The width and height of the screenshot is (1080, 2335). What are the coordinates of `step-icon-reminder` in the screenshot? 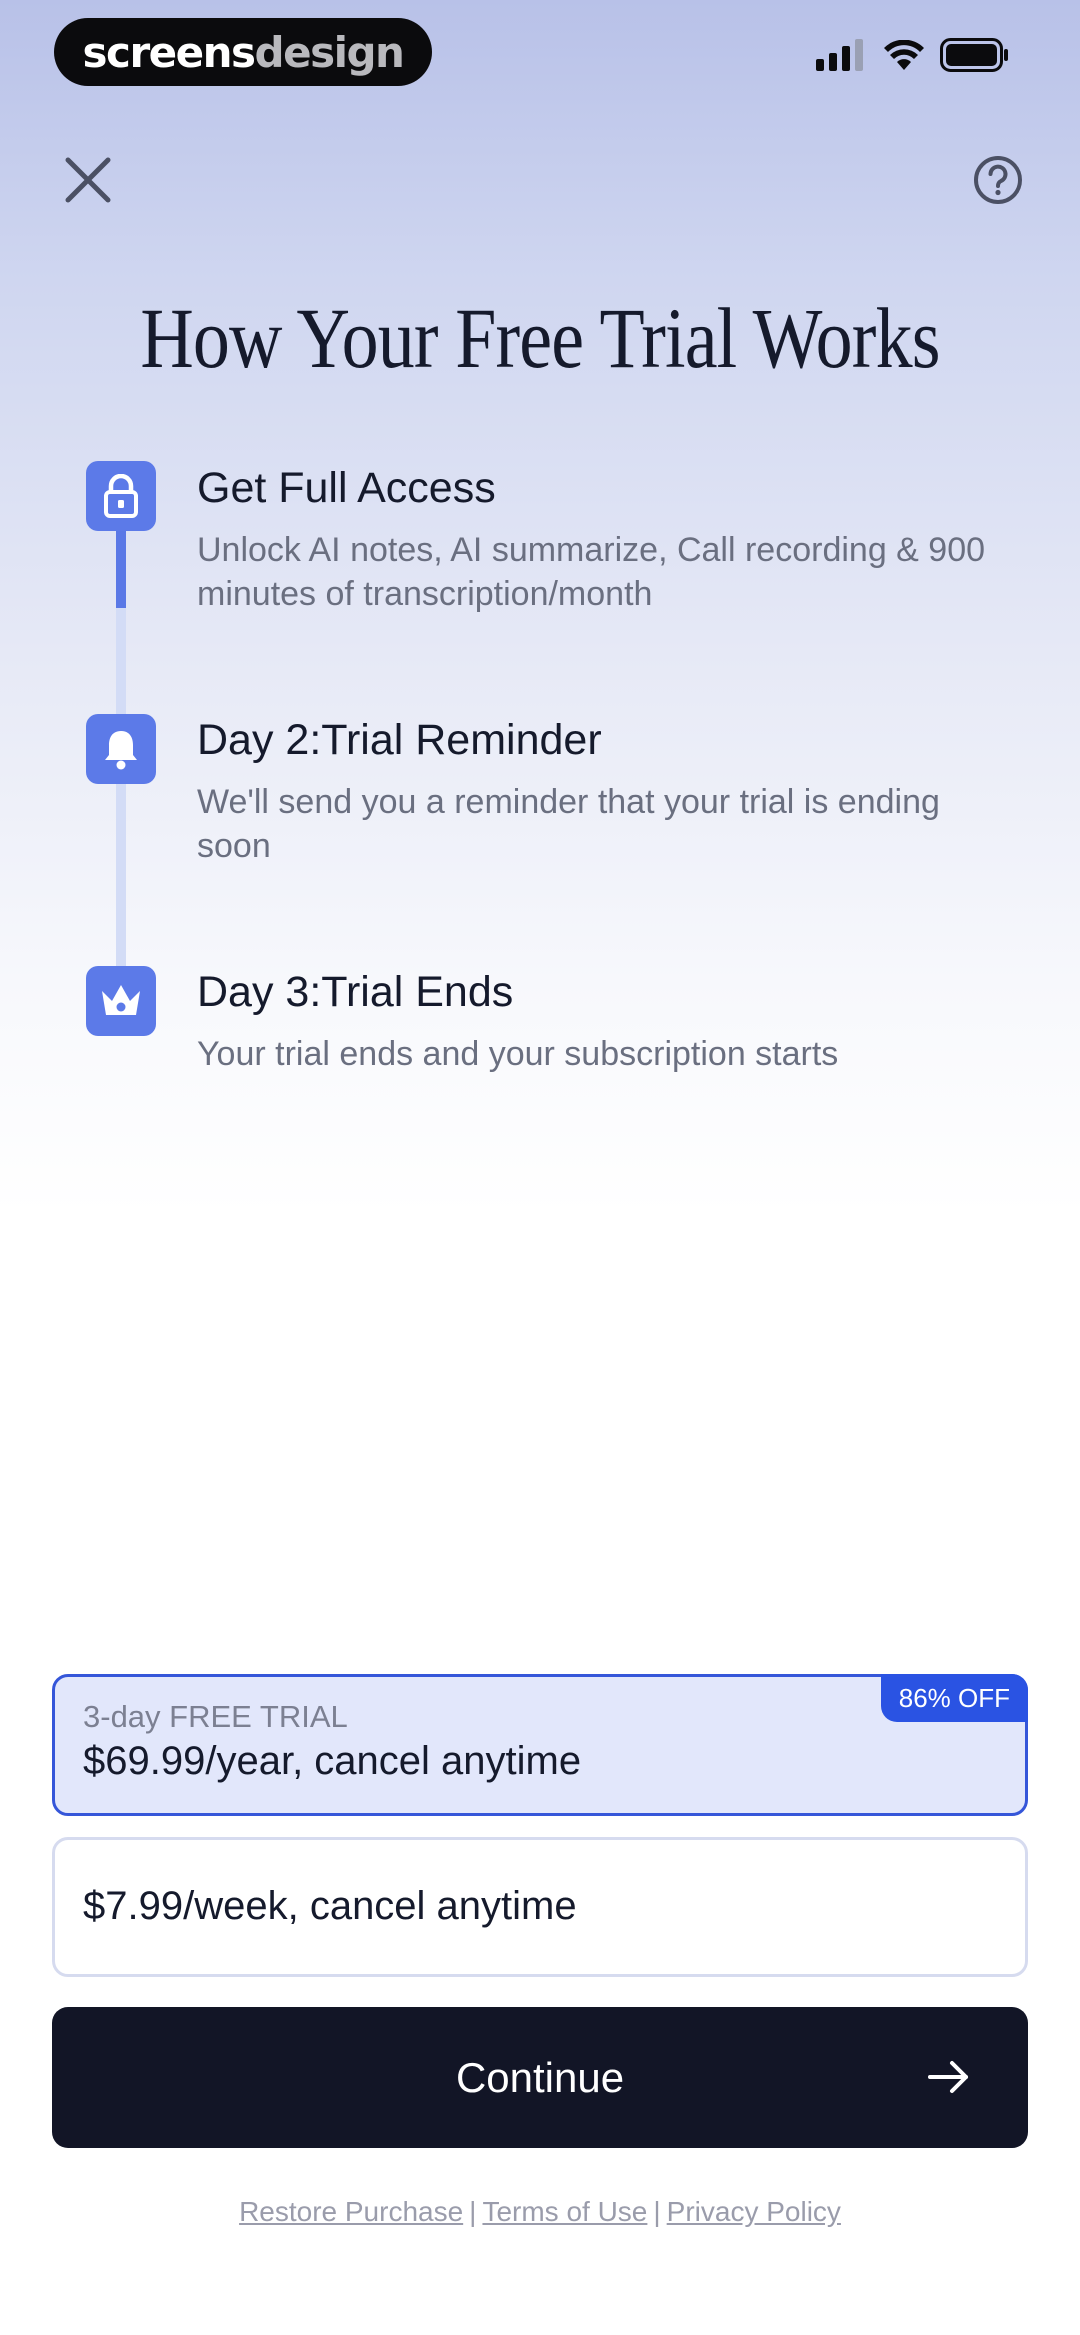 It's located at (121, 749).